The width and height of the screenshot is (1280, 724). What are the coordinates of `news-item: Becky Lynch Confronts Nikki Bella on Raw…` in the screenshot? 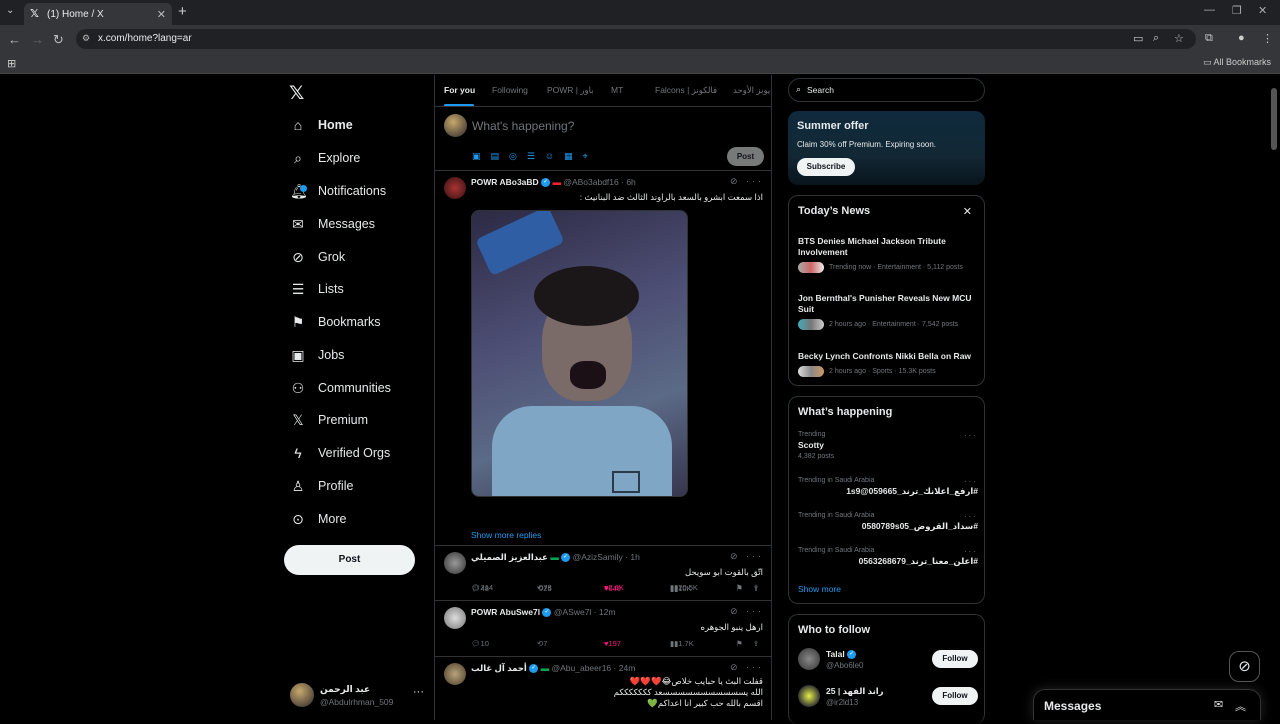 It's located at (888, 364).